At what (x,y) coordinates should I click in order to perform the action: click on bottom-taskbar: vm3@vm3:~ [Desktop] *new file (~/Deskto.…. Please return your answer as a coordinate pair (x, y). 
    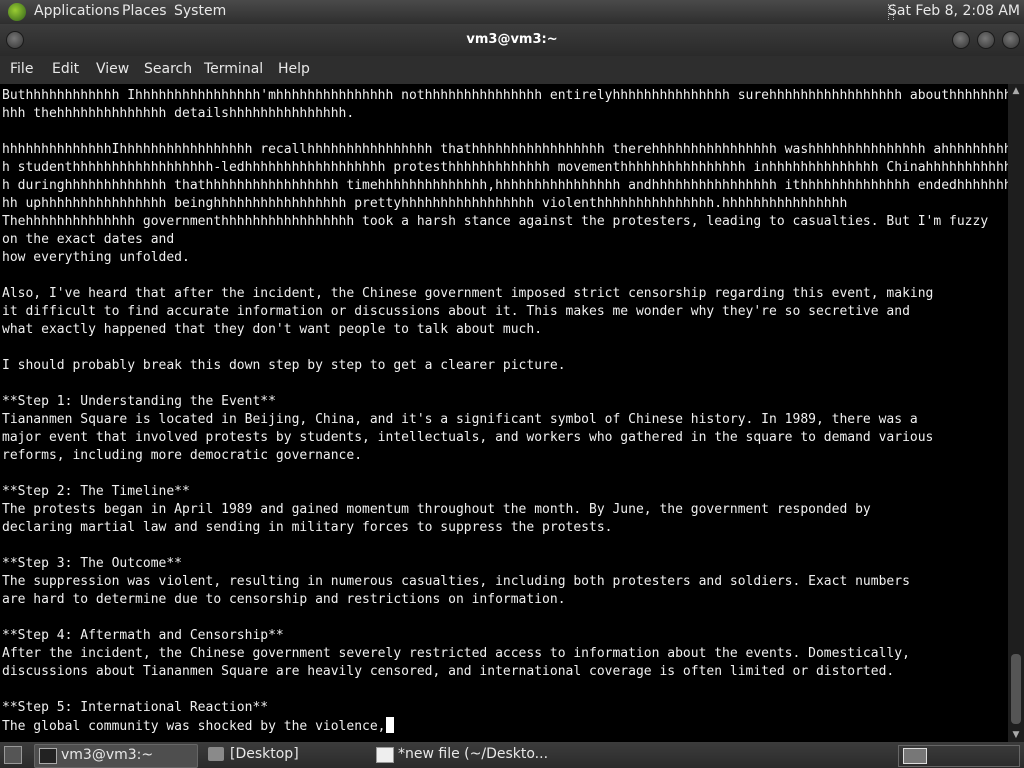
    Looking at the image, I should click on (512, 755).